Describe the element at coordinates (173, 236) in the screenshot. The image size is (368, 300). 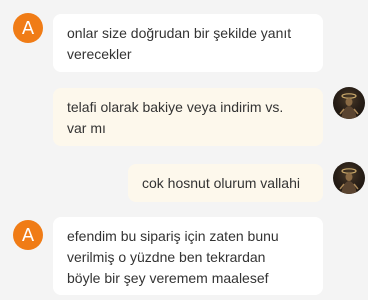
I see `message-text-line: efendim bu sipariş için zaten bunu` at that location.